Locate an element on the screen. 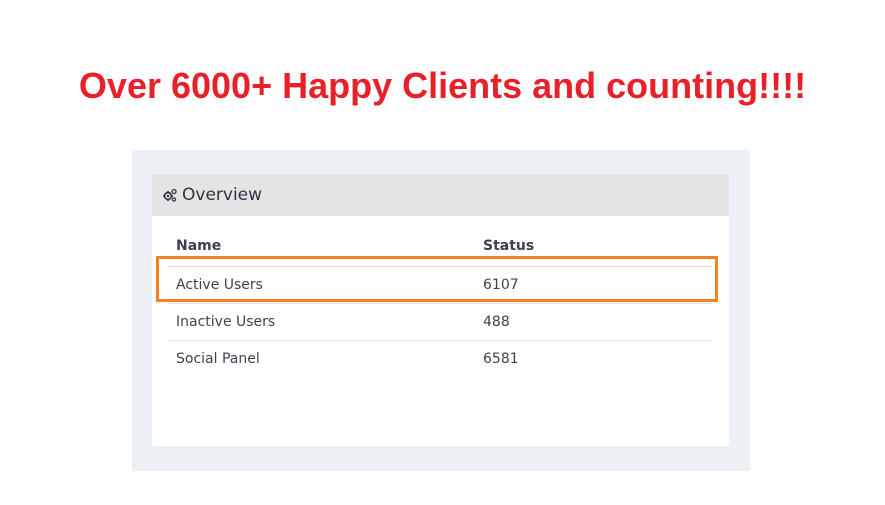 Image resolution: width=885 pixels, height=505 pixels. table-header-row: Name Status is located at coordinates (440, 250).